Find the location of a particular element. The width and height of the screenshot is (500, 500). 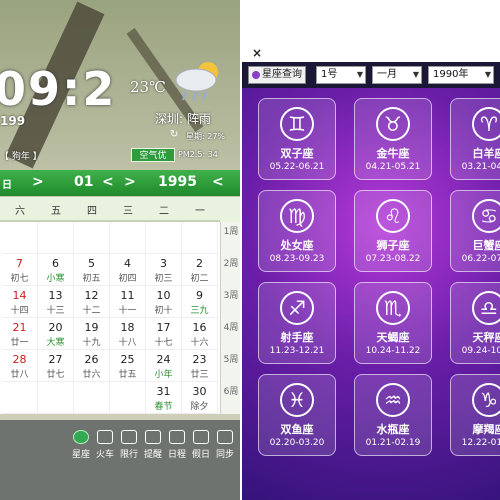

zodiac-card: ♒ 水瓶座 01.21-02.19 is located at coordinates (393, 415).